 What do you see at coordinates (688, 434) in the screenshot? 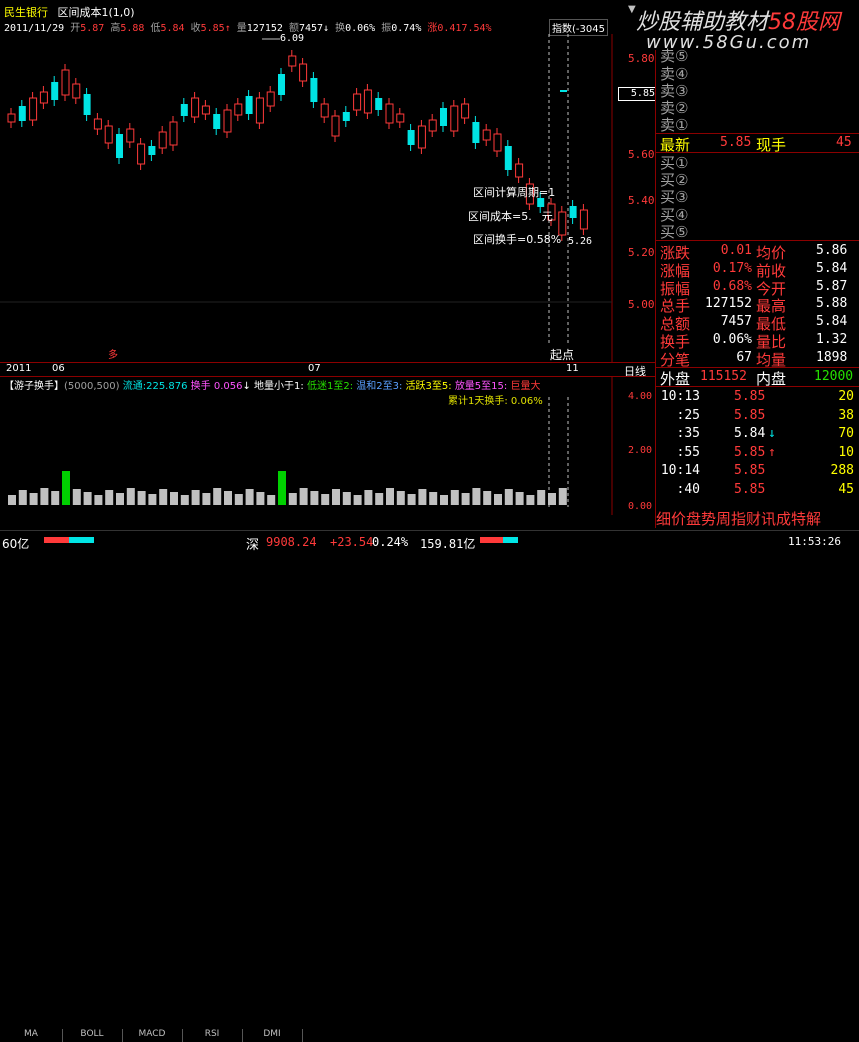
I see `tick-time: :35` at bounding box center [688, 434].